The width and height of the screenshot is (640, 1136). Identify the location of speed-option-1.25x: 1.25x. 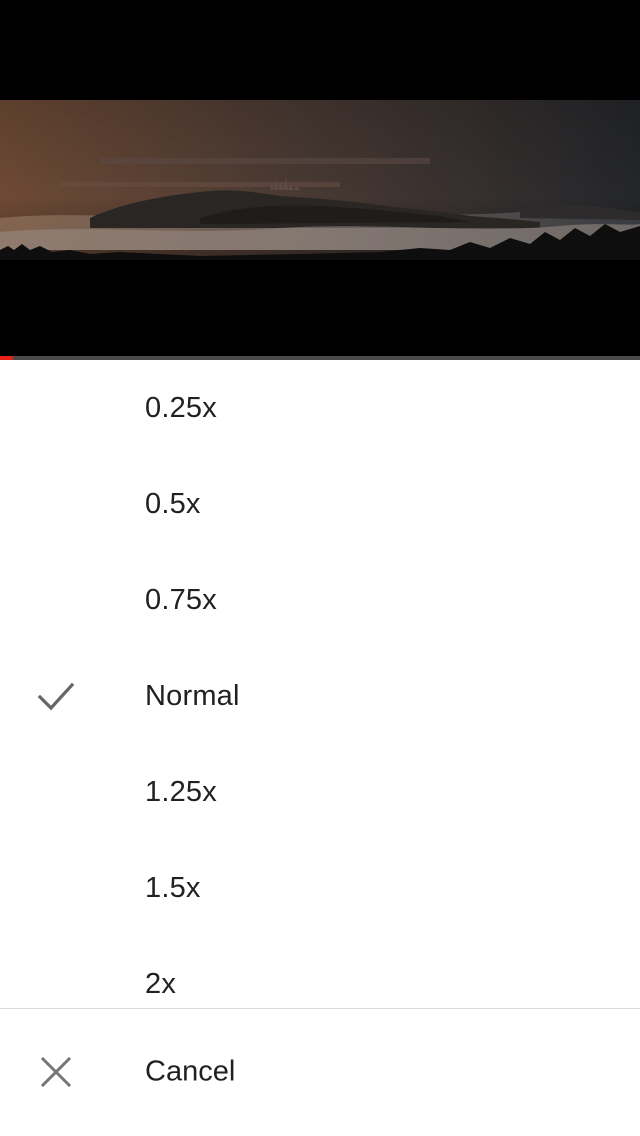
(320, 792).